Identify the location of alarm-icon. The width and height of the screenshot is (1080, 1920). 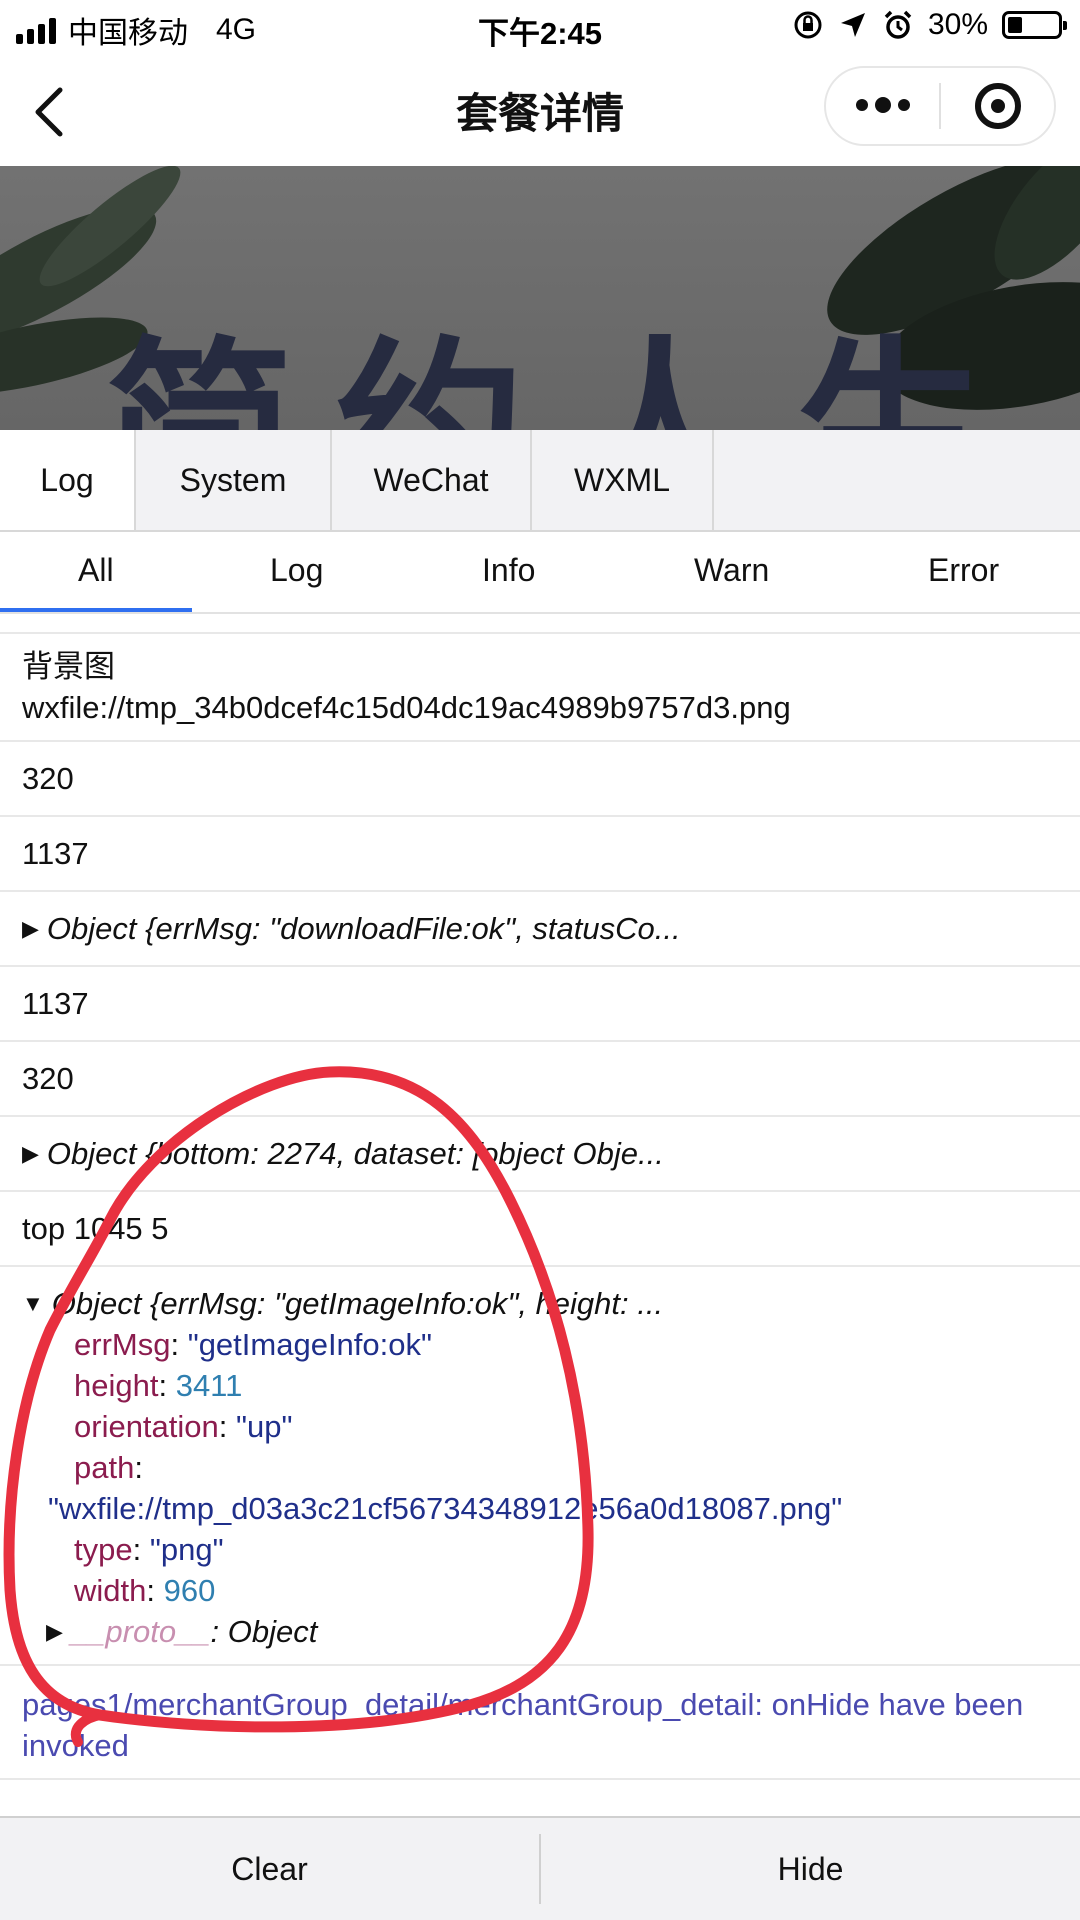
(898, 24).